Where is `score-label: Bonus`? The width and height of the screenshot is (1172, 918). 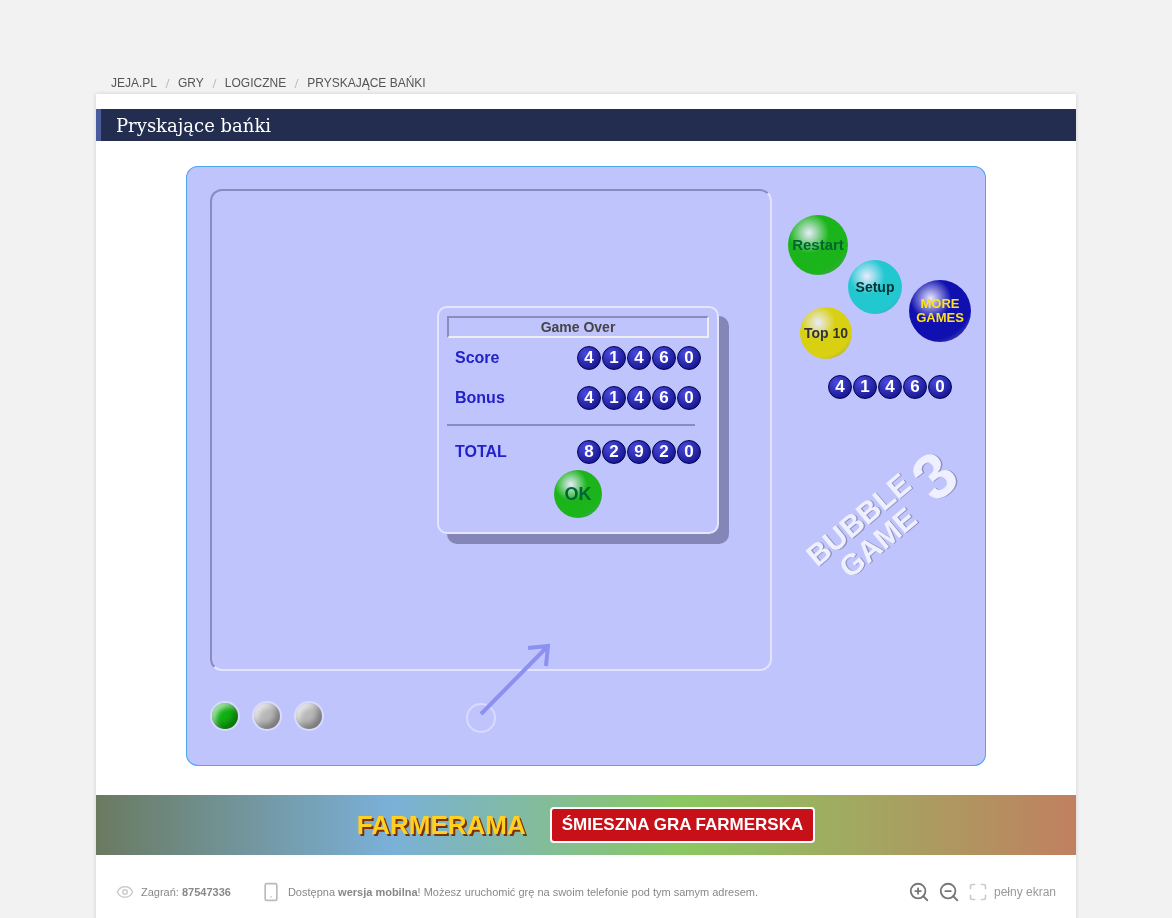
score-label: Bonus is located at coordinates (480, 398).